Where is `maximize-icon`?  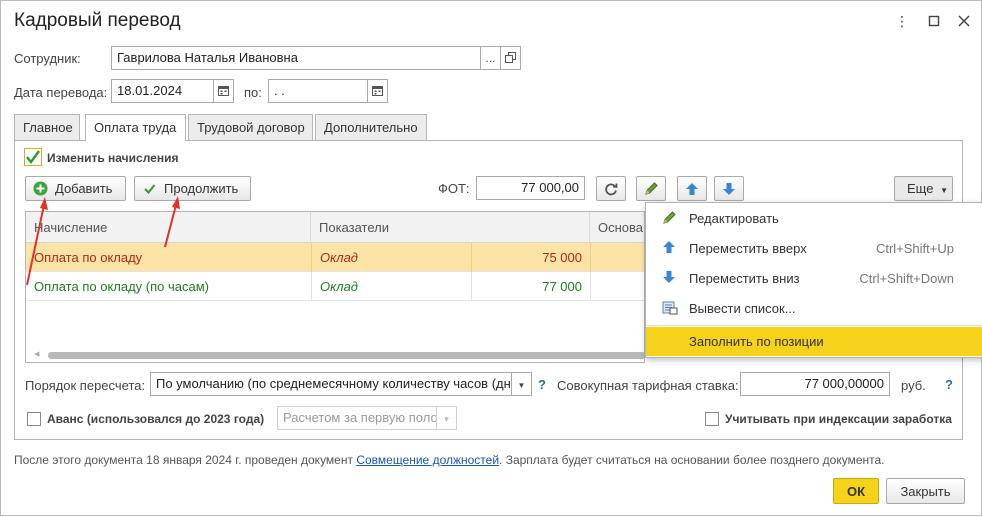 maximize-icon is located at coordinates (934, 21).